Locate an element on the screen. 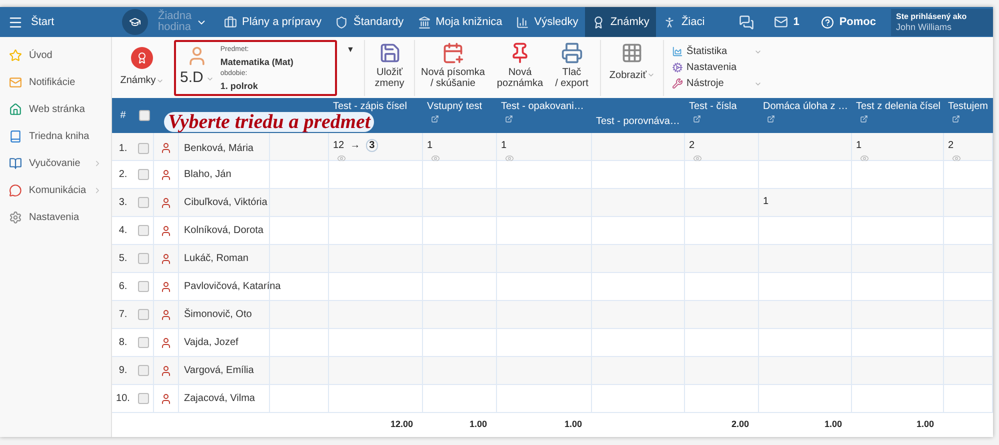 This screenshot has height=445, width=999. view-button: Zobraziť is located at coordinates (632, 68).